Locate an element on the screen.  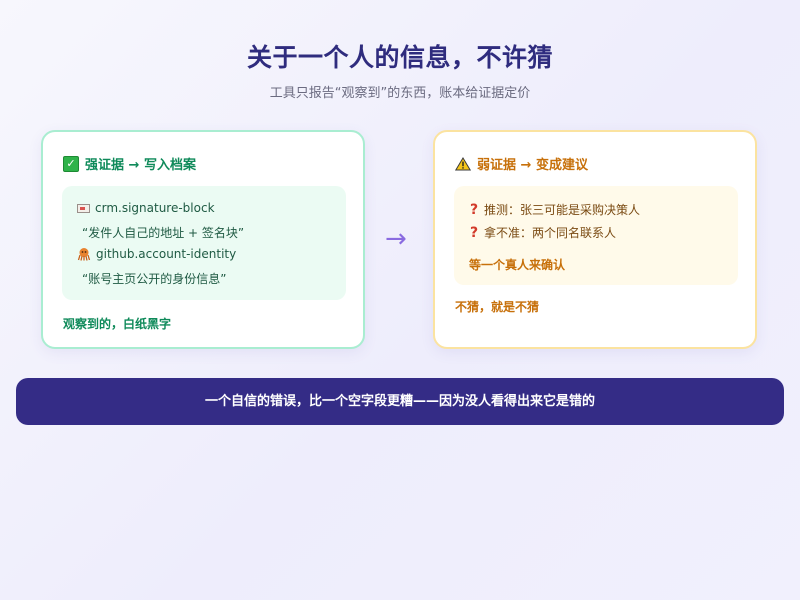
strong-evidence-footer: 观察到的，白纸黑字 is located at coordinates (117, 324).